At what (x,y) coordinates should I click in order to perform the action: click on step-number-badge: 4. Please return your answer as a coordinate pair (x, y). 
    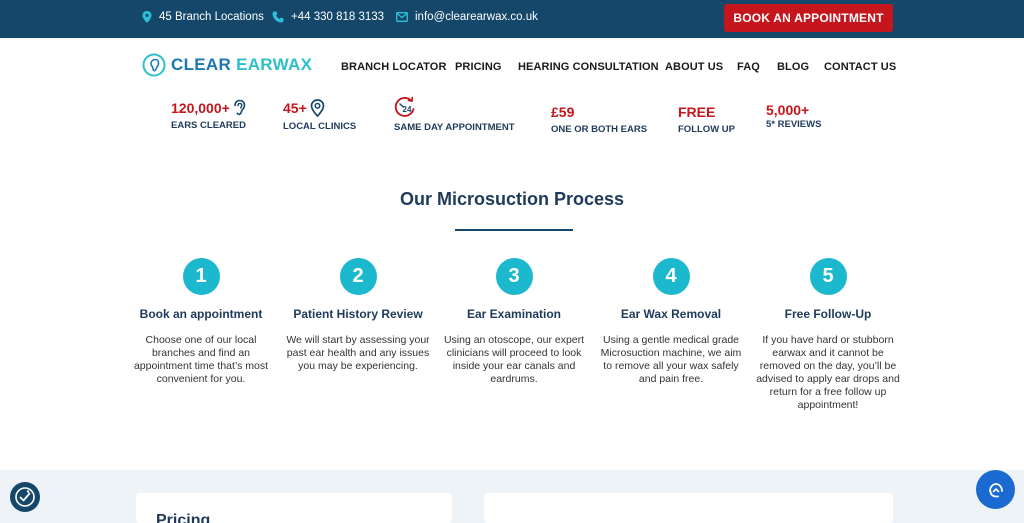
    Looking at the image, I should click on (671, 276).